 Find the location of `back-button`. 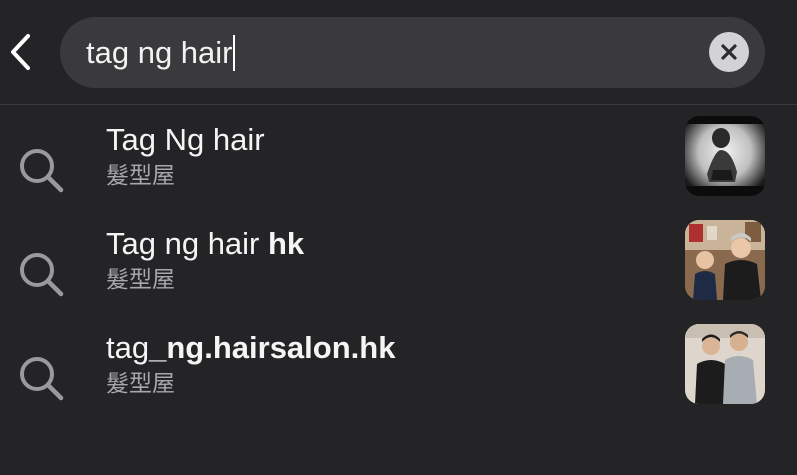

back-button is located at coordinates (20, 52).